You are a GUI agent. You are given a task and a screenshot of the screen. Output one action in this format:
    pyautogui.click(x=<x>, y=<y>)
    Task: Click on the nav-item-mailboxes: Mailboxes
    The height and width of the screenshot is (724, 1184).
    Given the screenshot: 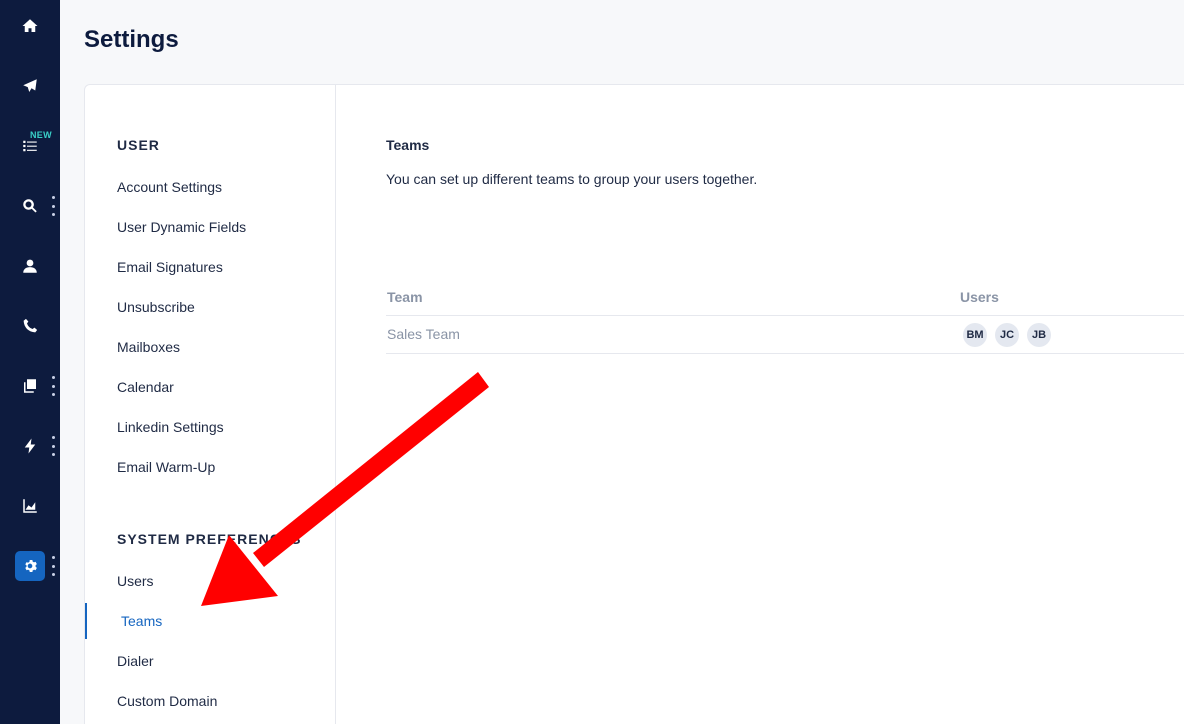 What is the action you would take?
    pyautogui.click(x=148, y=347)
    